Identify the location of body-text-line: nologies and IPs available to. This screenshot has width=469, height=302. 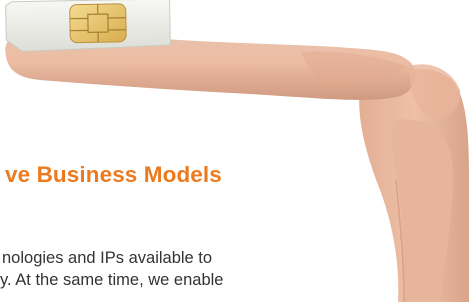
(107, 258).